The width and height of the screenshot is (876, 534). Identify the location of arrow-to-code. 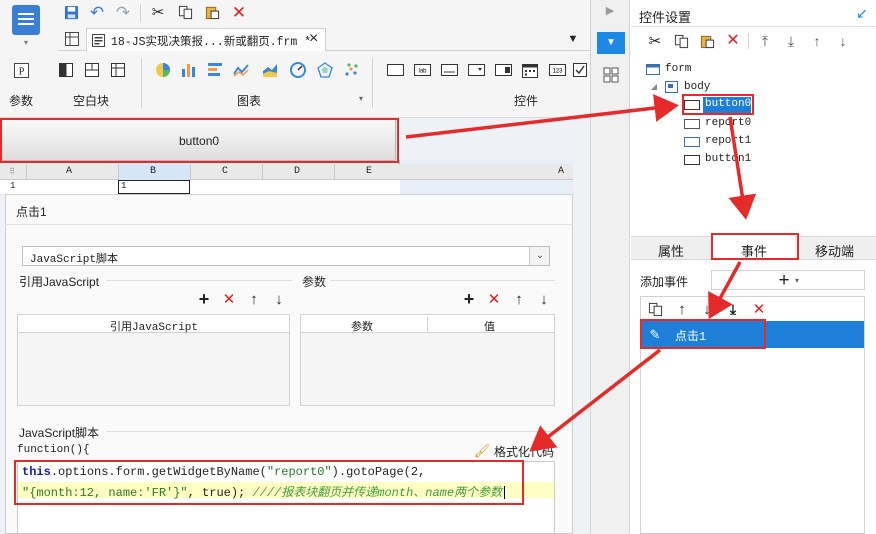
(595, 400).